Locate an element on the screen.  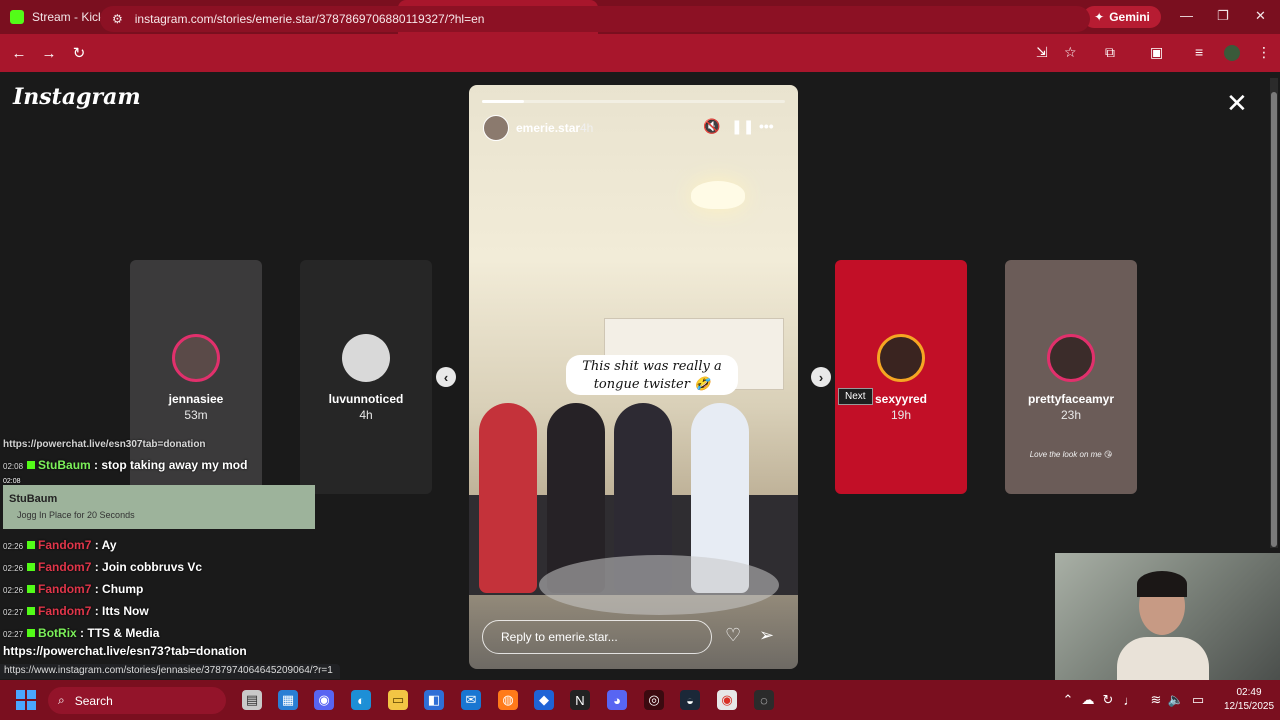
wifi-icon: ≋ is located at coordinates (1156, 700).